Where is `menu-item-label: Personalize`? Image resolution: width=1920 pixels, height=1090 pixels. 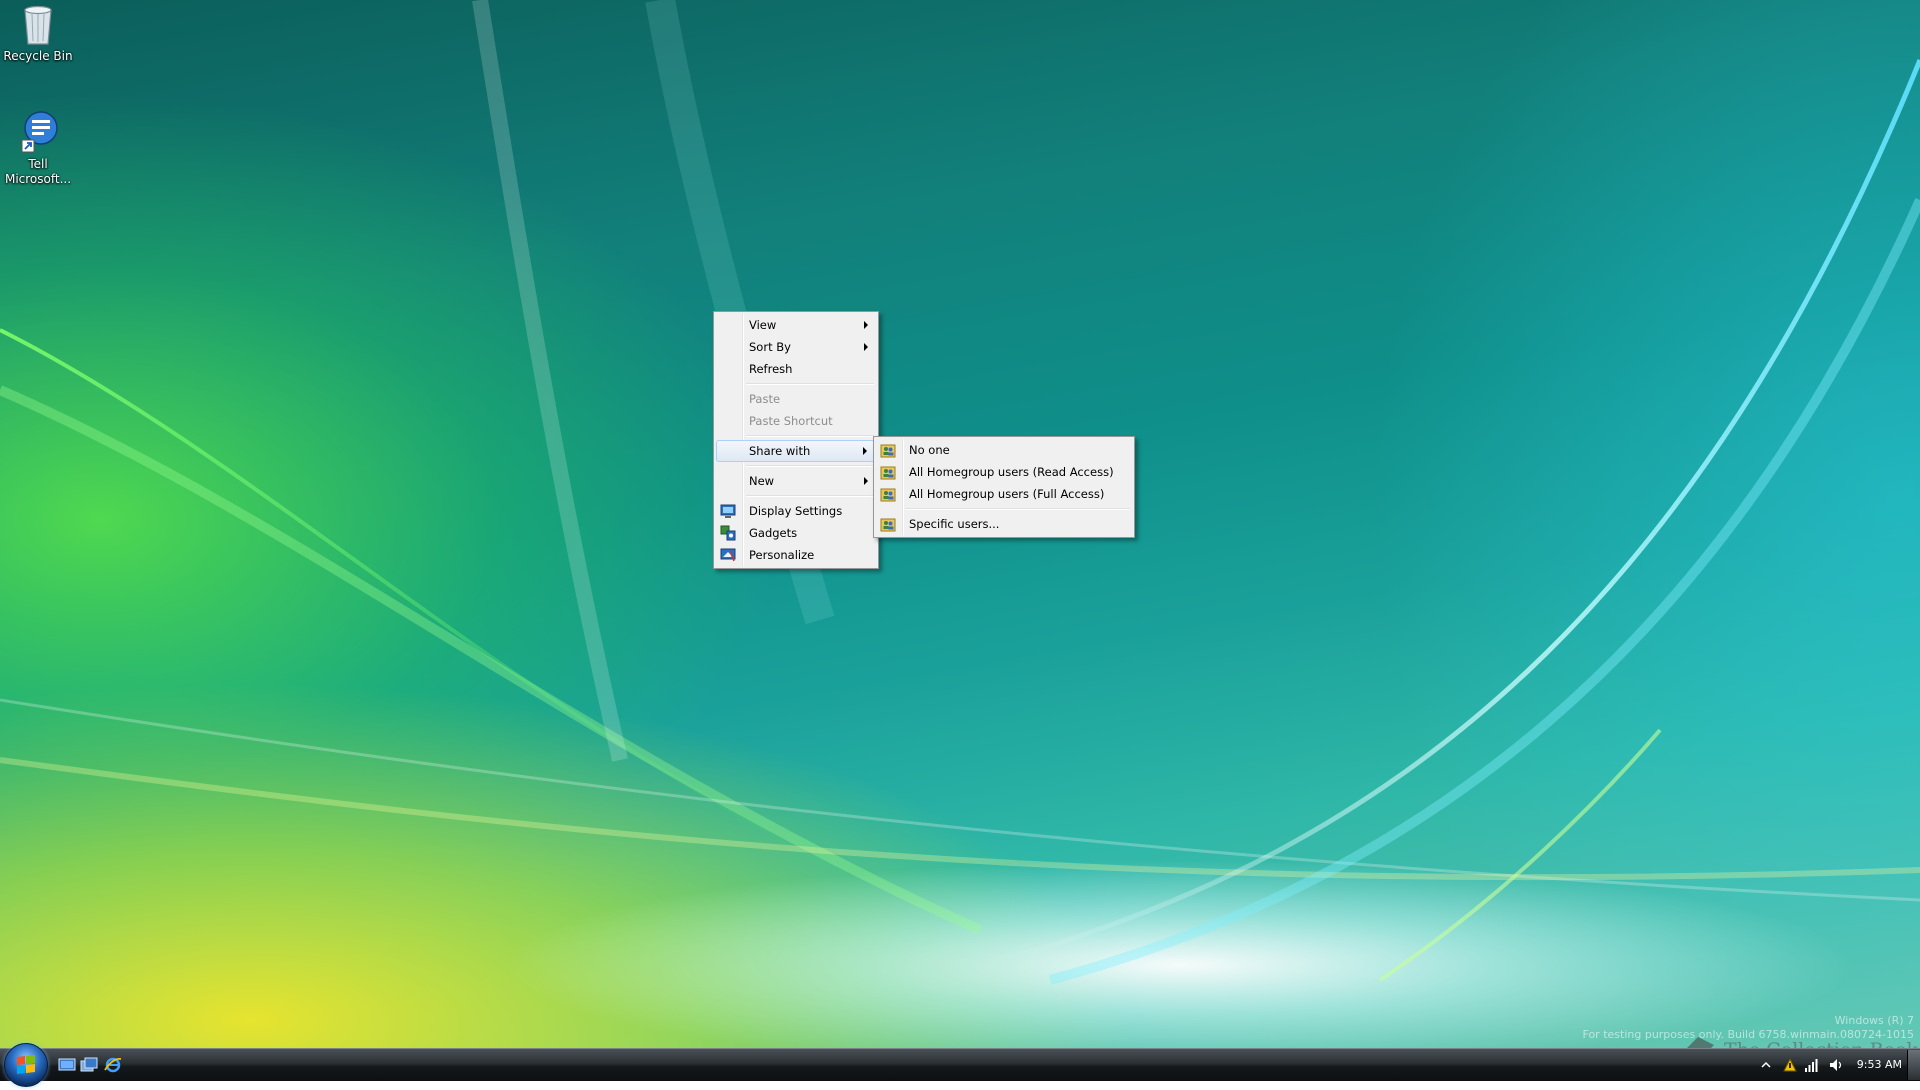 menu-item-label: Personalize is located at coordinates (782, 555).